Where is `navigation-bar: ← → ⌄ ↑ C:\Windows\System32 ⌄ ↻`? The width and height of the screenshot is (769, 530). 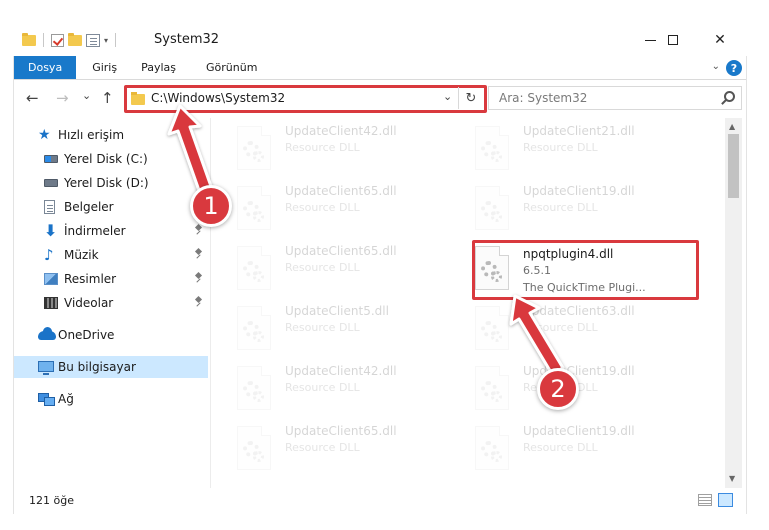 navigation-bar: ← → ⌄ ↑ C:\Windows\System32 ⌄ ↻ is located at coordinates (380, 99).